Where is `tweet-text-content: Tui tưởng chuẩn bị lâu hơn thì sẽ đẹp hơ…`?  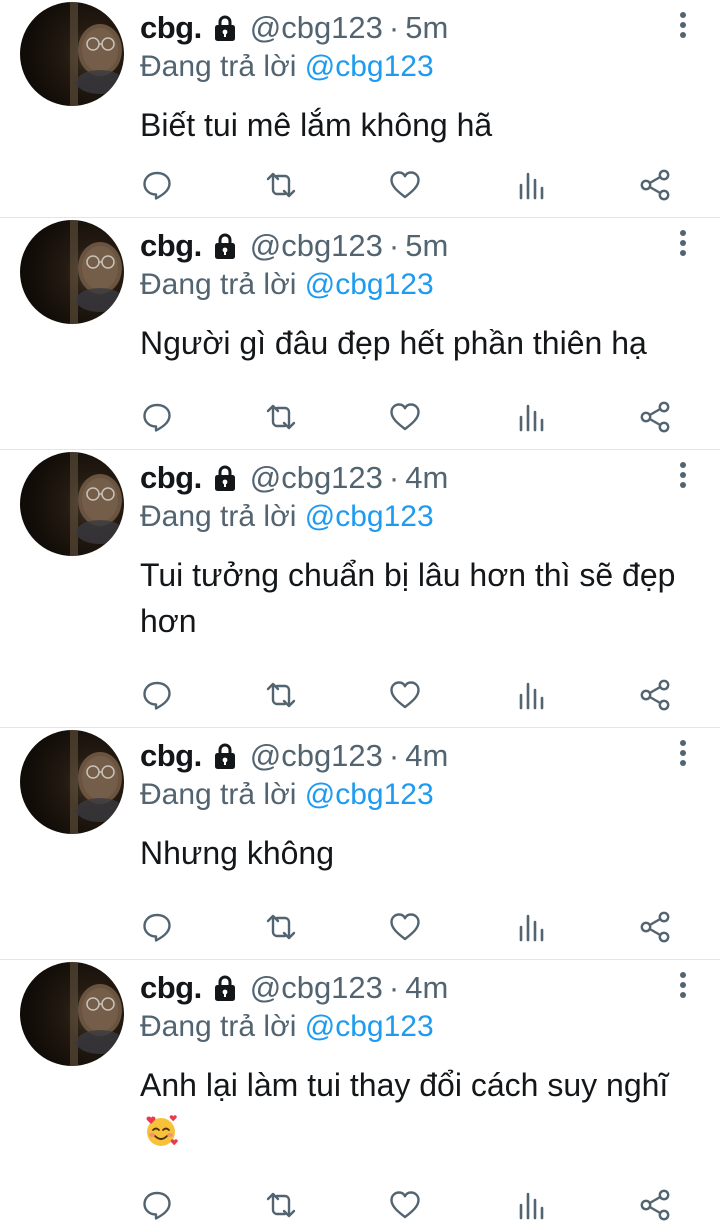 tweet-text-content: Tui tưởng chuẩn bị lâu hơn thì sẽ đẹp hơ… is located at coordinates (408, 598).